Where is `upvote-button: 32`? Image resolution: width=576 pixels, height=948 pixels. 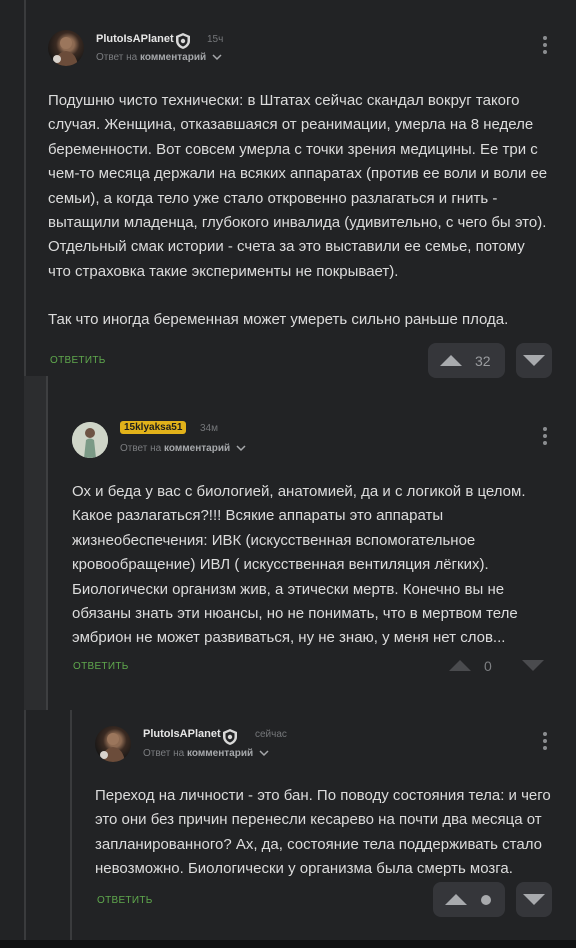
upvote-button: 32 is located at coordinates (466, 360).